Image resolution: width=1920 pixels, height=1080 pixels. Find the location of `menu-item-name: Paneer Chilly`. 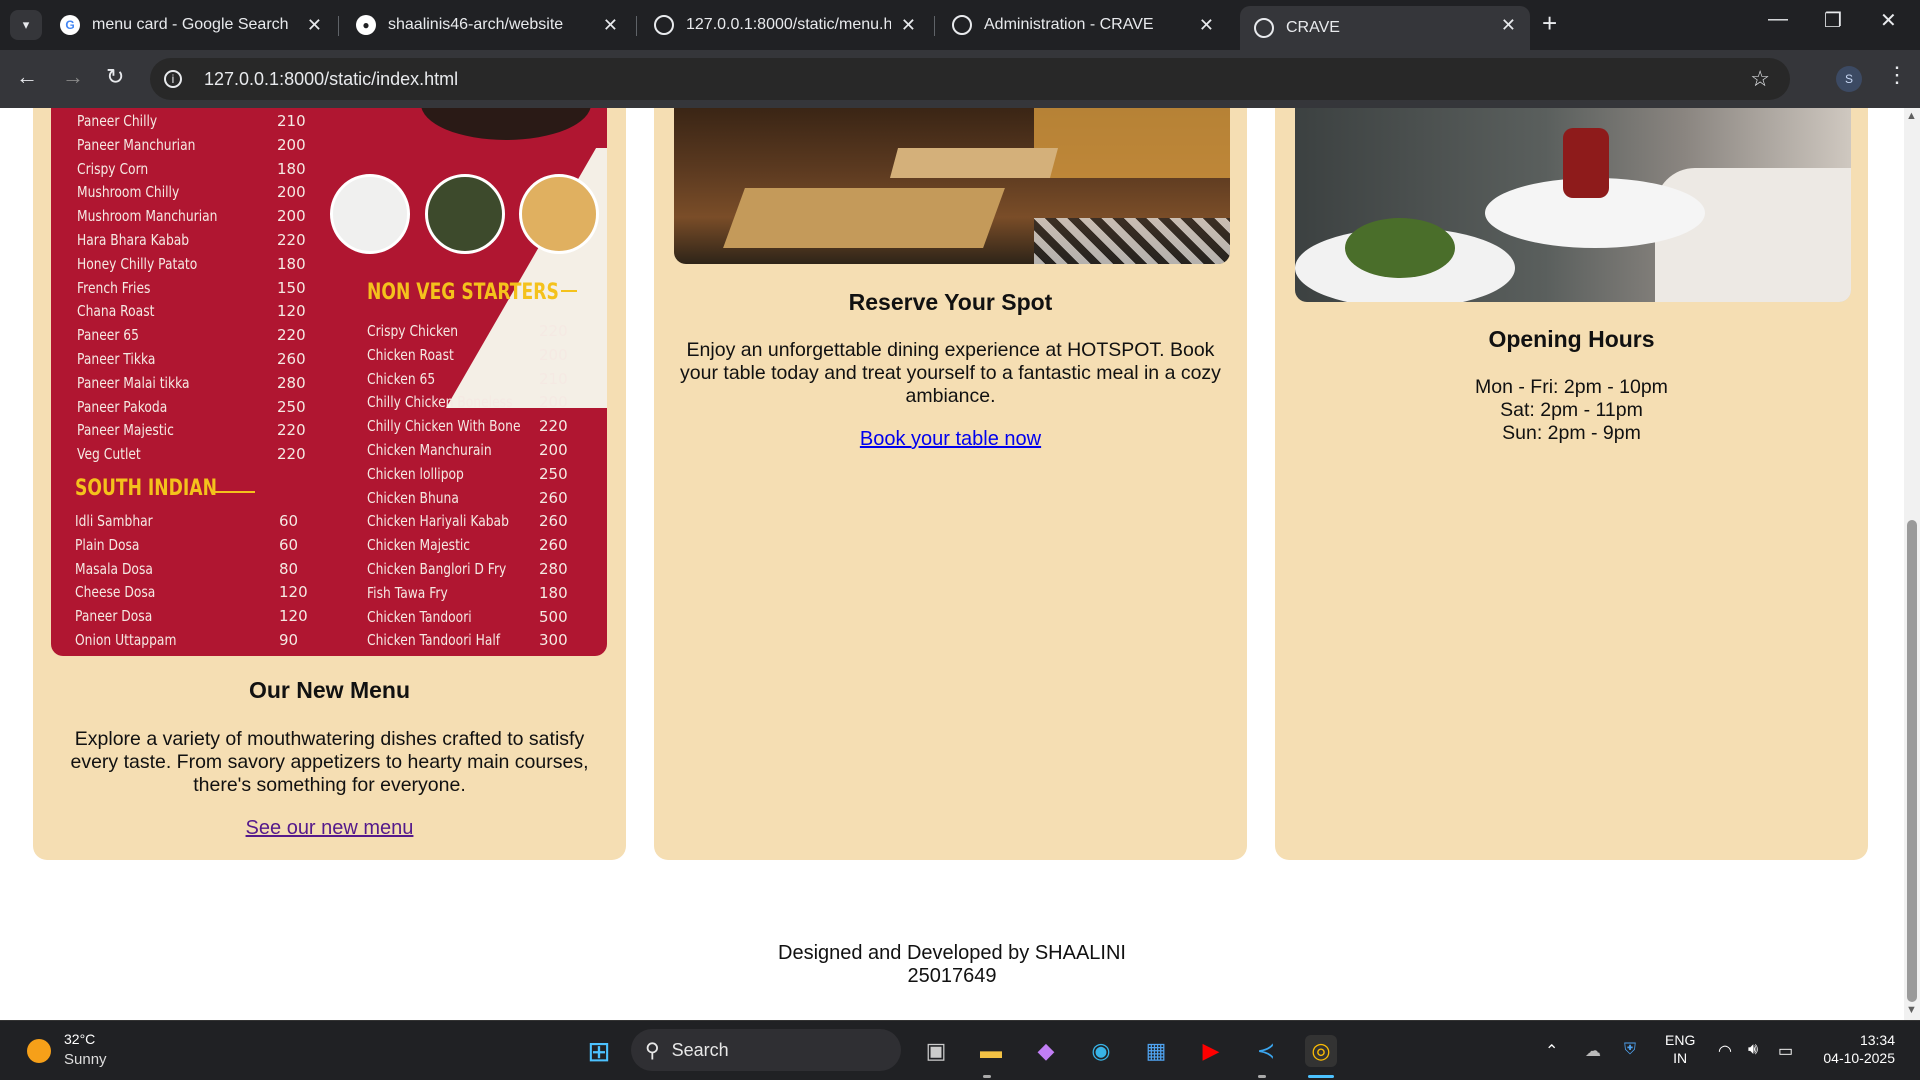

menu-item-name: Paneer Chilly is located at coordinates (117, 121).